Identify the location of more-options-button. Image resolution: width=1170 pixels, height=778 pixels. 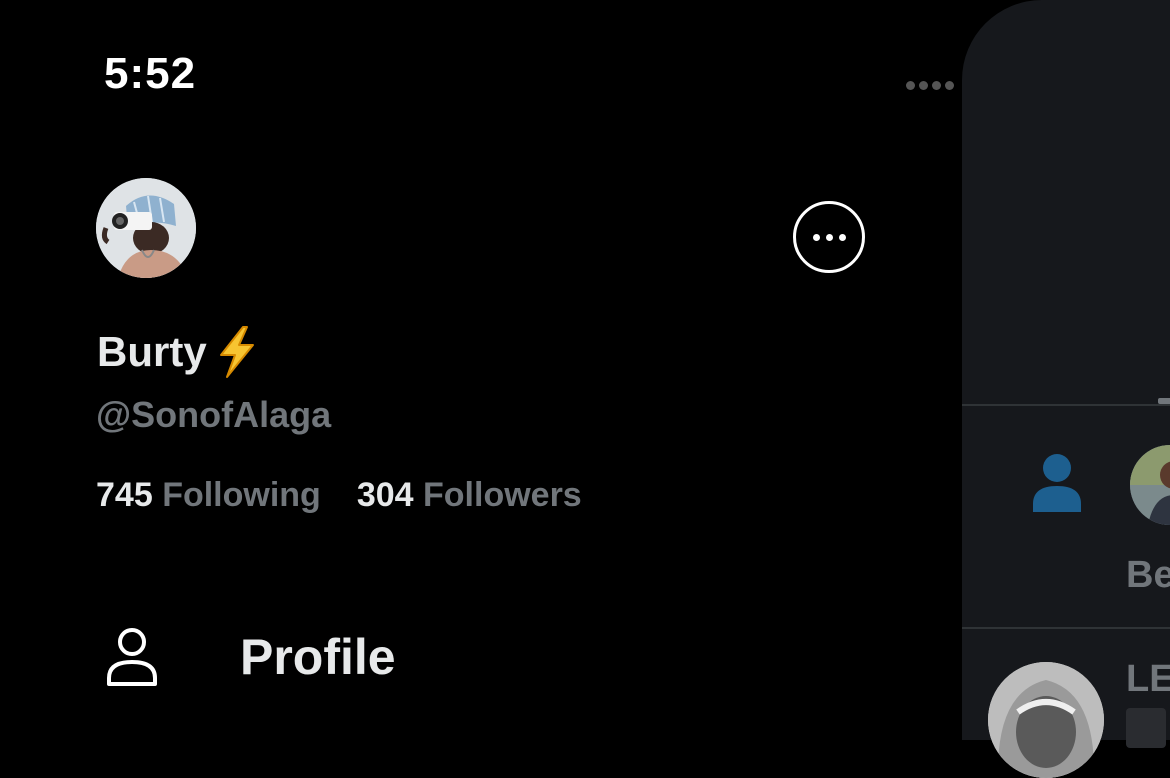
(829, 237).